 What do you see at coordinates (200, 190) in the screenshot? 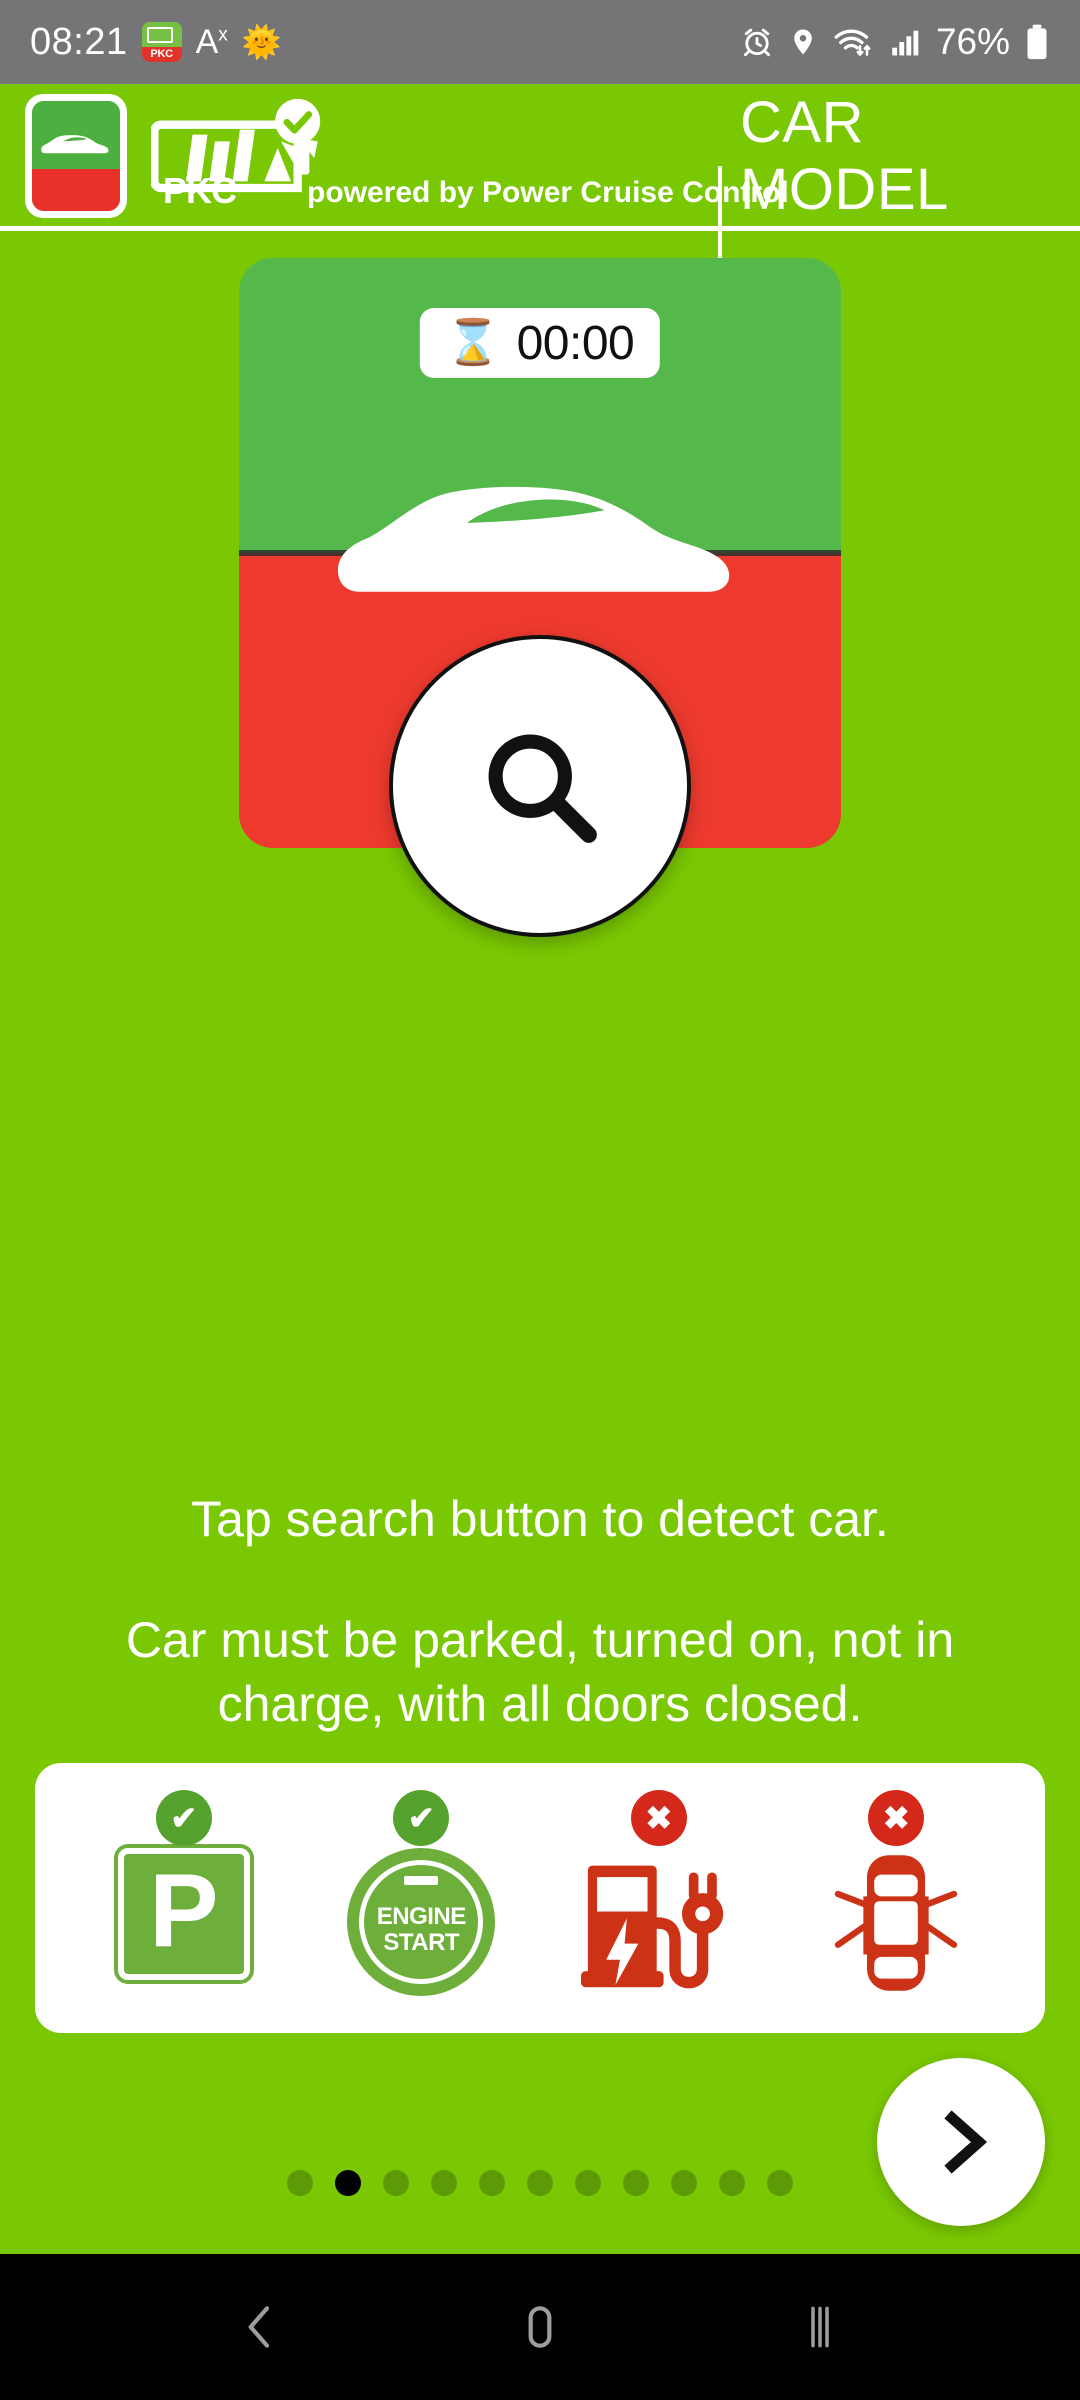
I see `pkc-wordmark: PKC` at bounding box center [200, 190].